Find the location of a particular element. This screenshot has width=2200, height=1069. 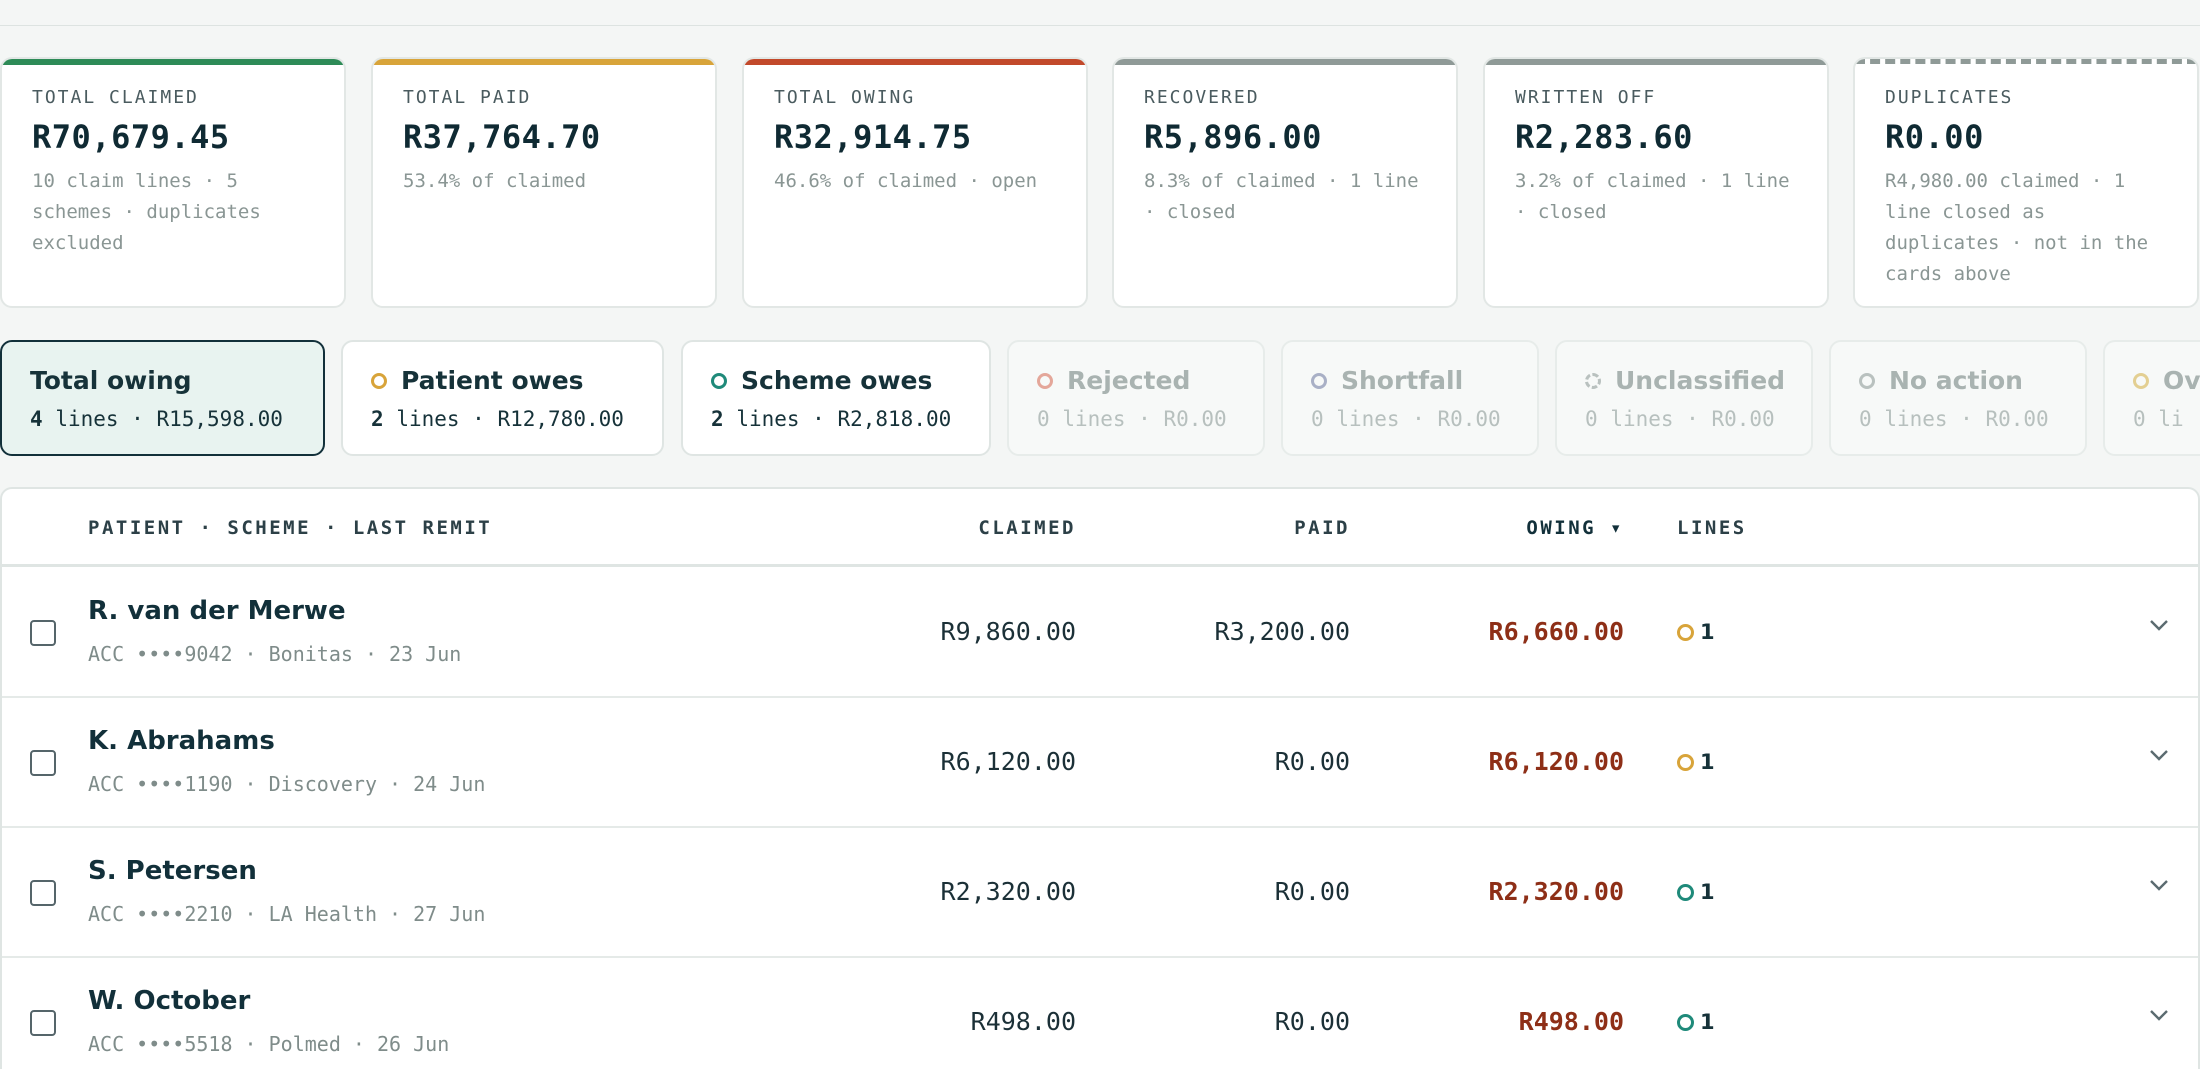

patient-name: S. Petersen is located at coordinates (172, 871).